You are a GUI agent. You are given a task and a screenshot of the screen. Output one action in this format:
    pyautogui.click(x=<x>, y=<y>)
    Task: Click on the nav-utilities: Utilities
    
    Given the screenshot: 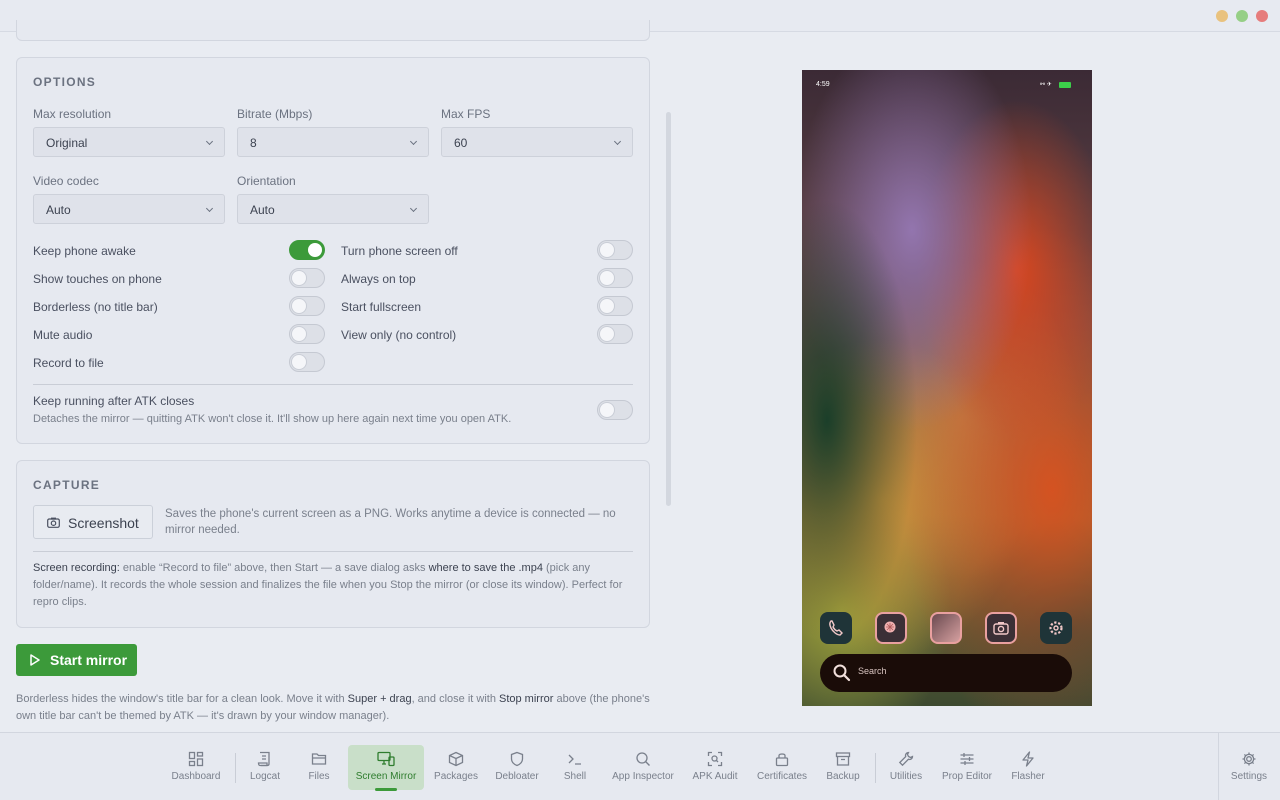 What is the action you would take?
    pyautogui.click(x=906, y=767)
    